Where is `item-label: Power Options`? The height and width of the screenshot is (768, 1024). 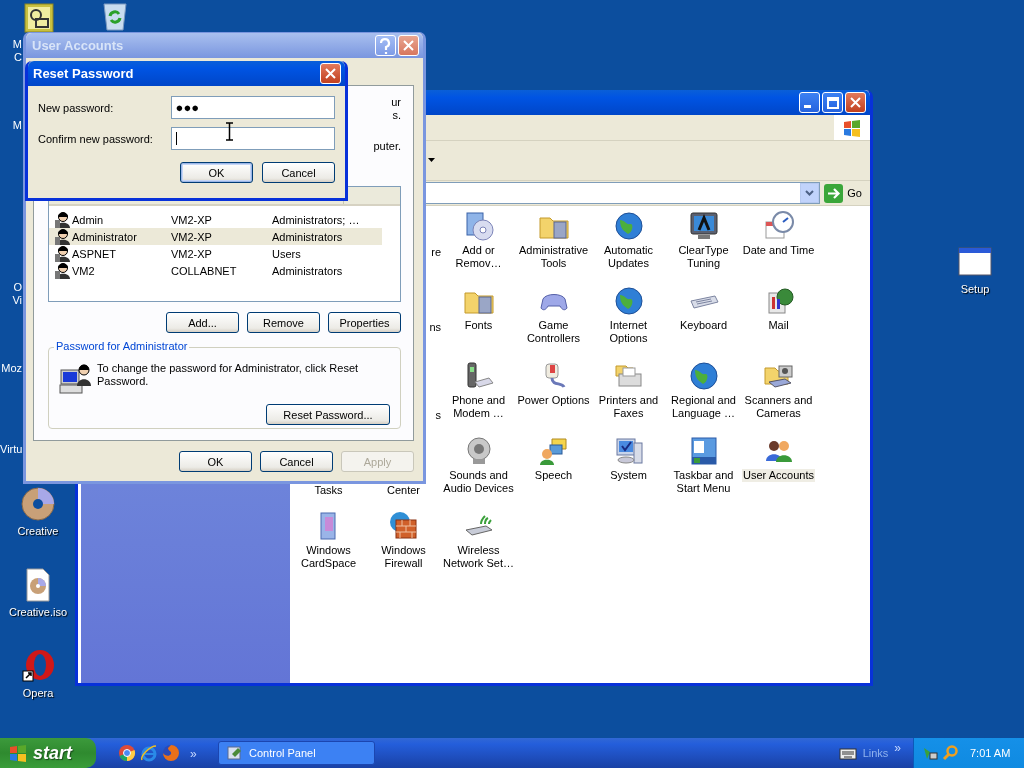 item-label: Power Options is located at coordinates (553, 400).